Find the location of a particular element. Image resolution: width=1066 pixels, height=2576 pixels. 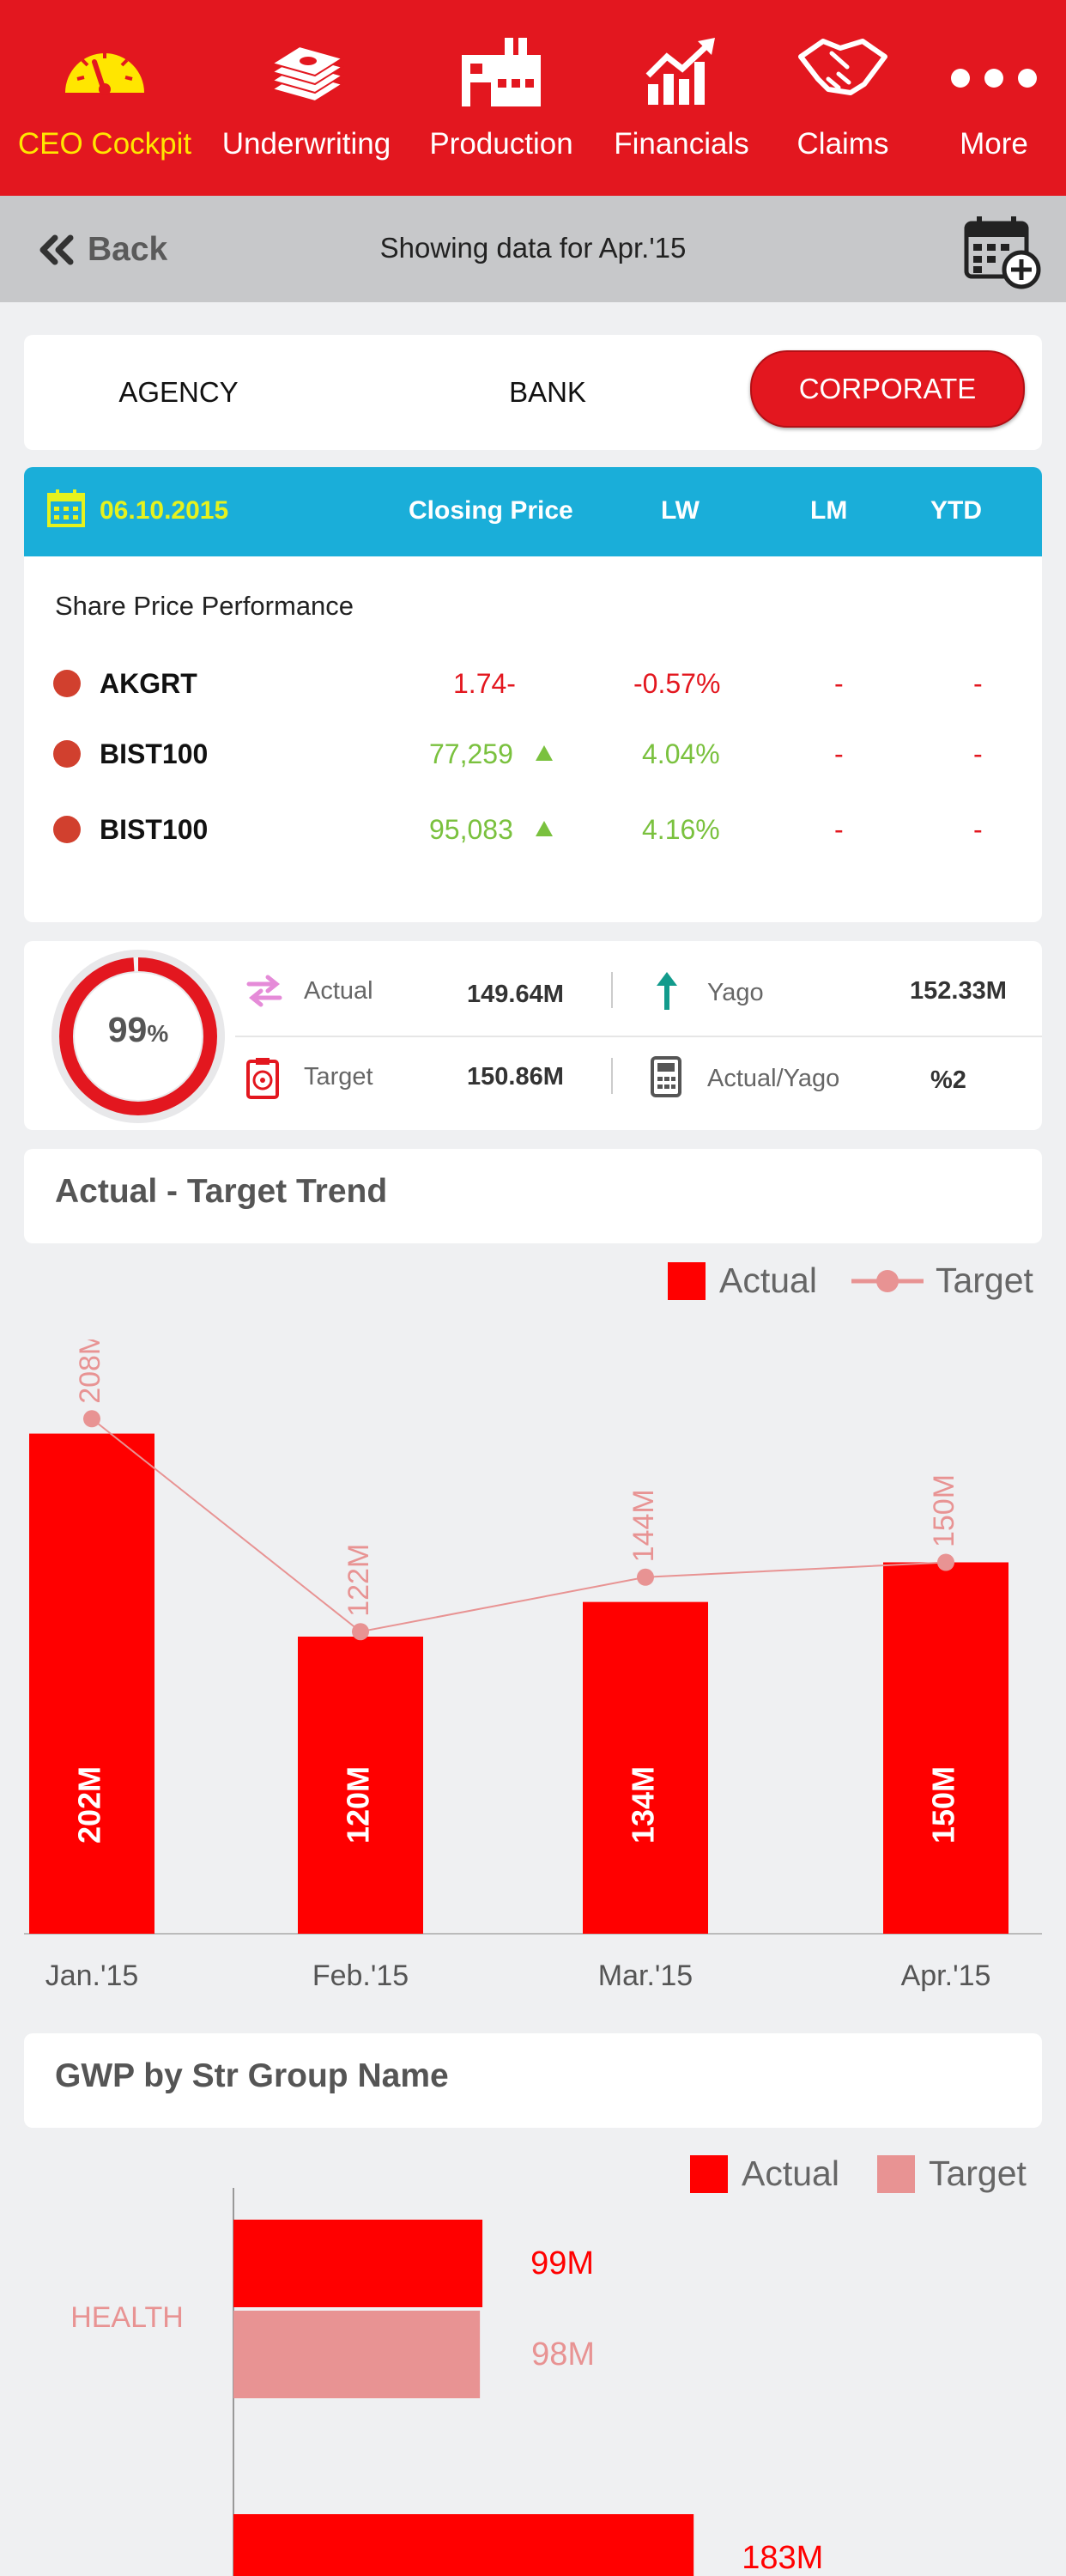

nav-underwriting: Underwriting is located at coordinates (306, 98).